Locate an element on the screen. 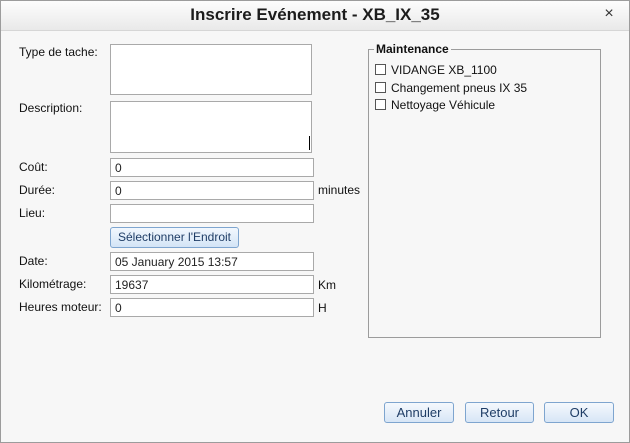 The image size is (630, 443). close-icon: × is located at coordinates (609, 14).